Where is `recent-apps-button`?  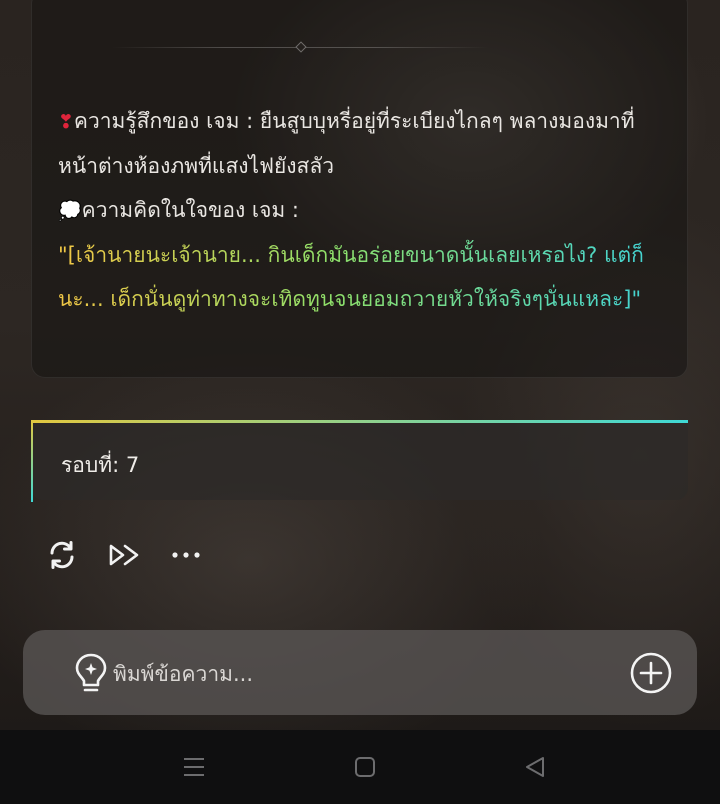
recent-apps-button is located at coordinates (194, 767).